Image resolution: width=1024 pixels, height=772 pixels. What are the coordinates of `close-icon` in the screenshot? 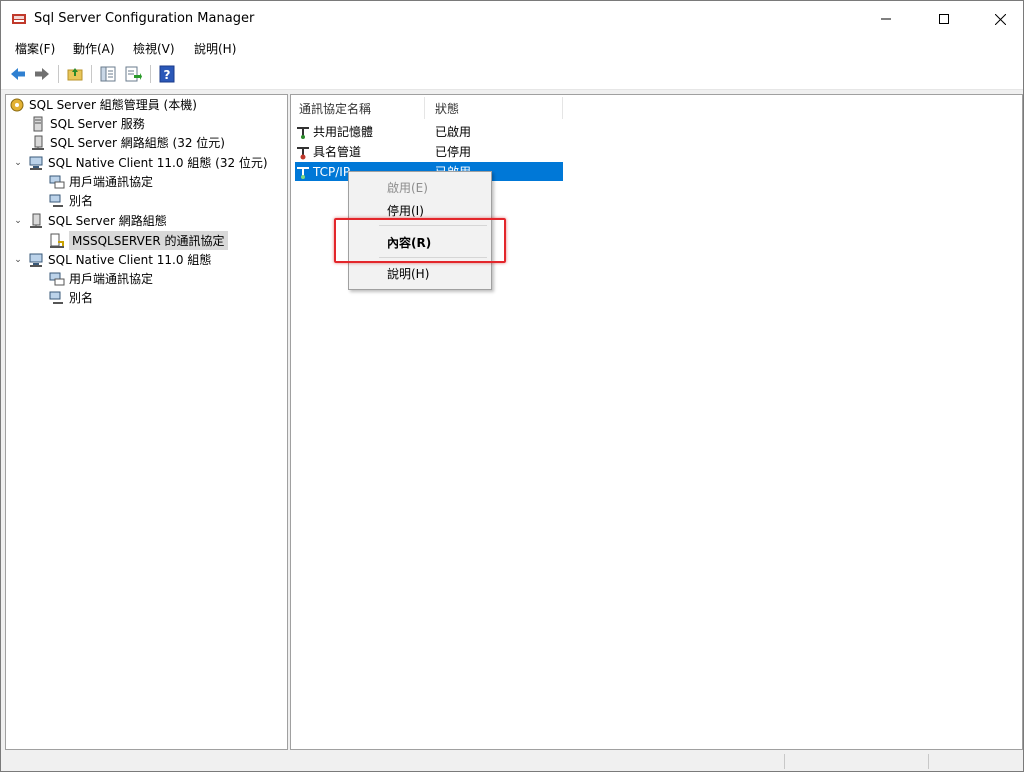 It's located at (1000, 19).